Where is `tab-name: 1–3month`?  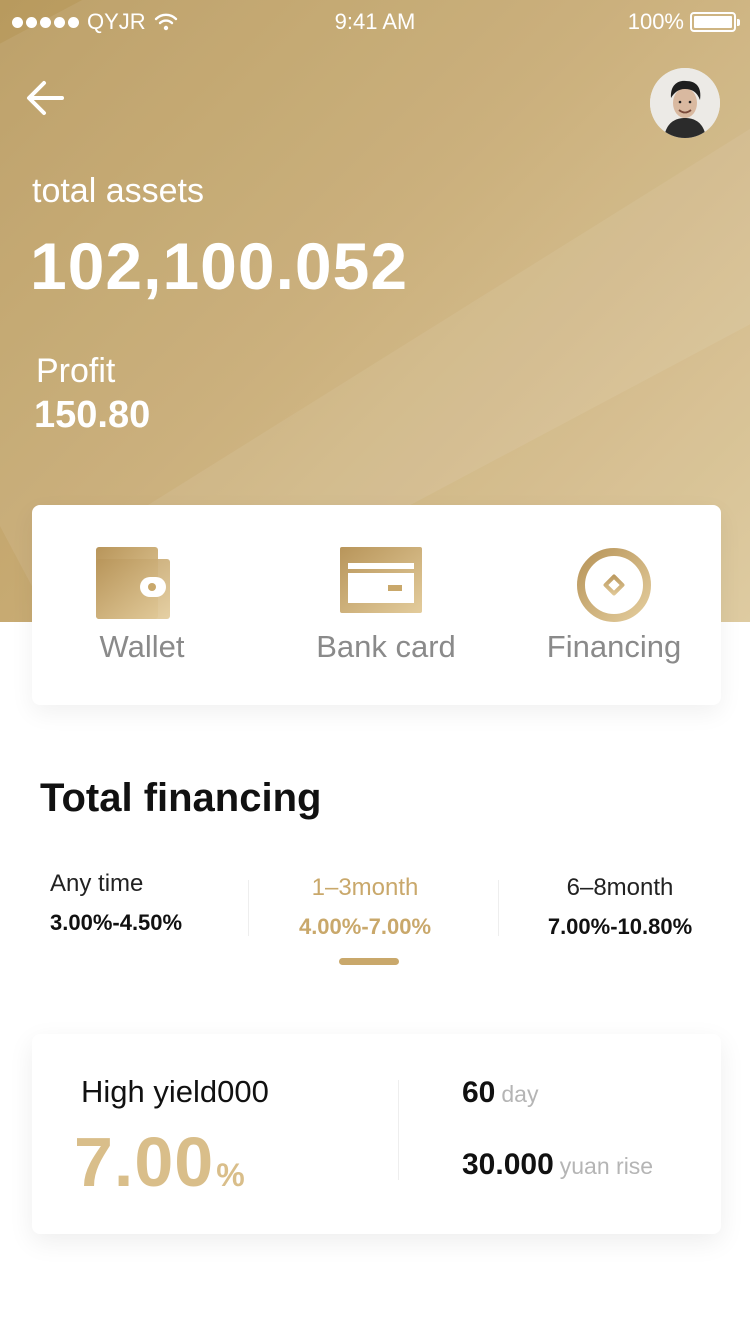
tab-name: 1–3month is located at coordinates (365, 887).